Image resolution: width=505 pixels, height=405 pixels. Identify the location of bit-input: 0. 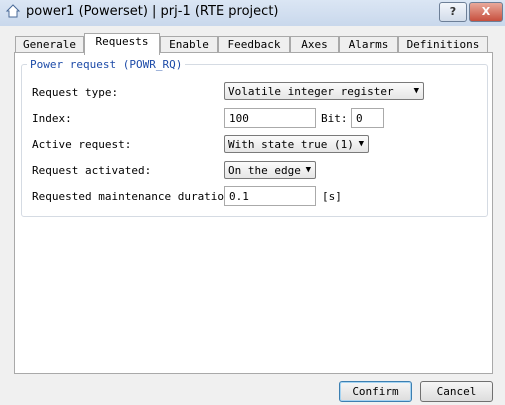
(367, 118).